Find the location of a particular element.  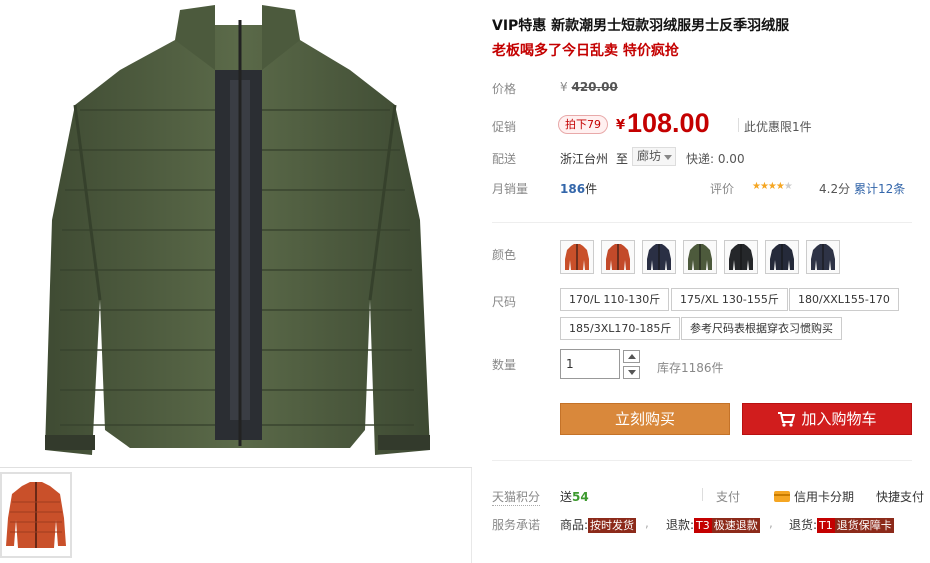

promo-label: 促销 is located at coordinates (504, 127).